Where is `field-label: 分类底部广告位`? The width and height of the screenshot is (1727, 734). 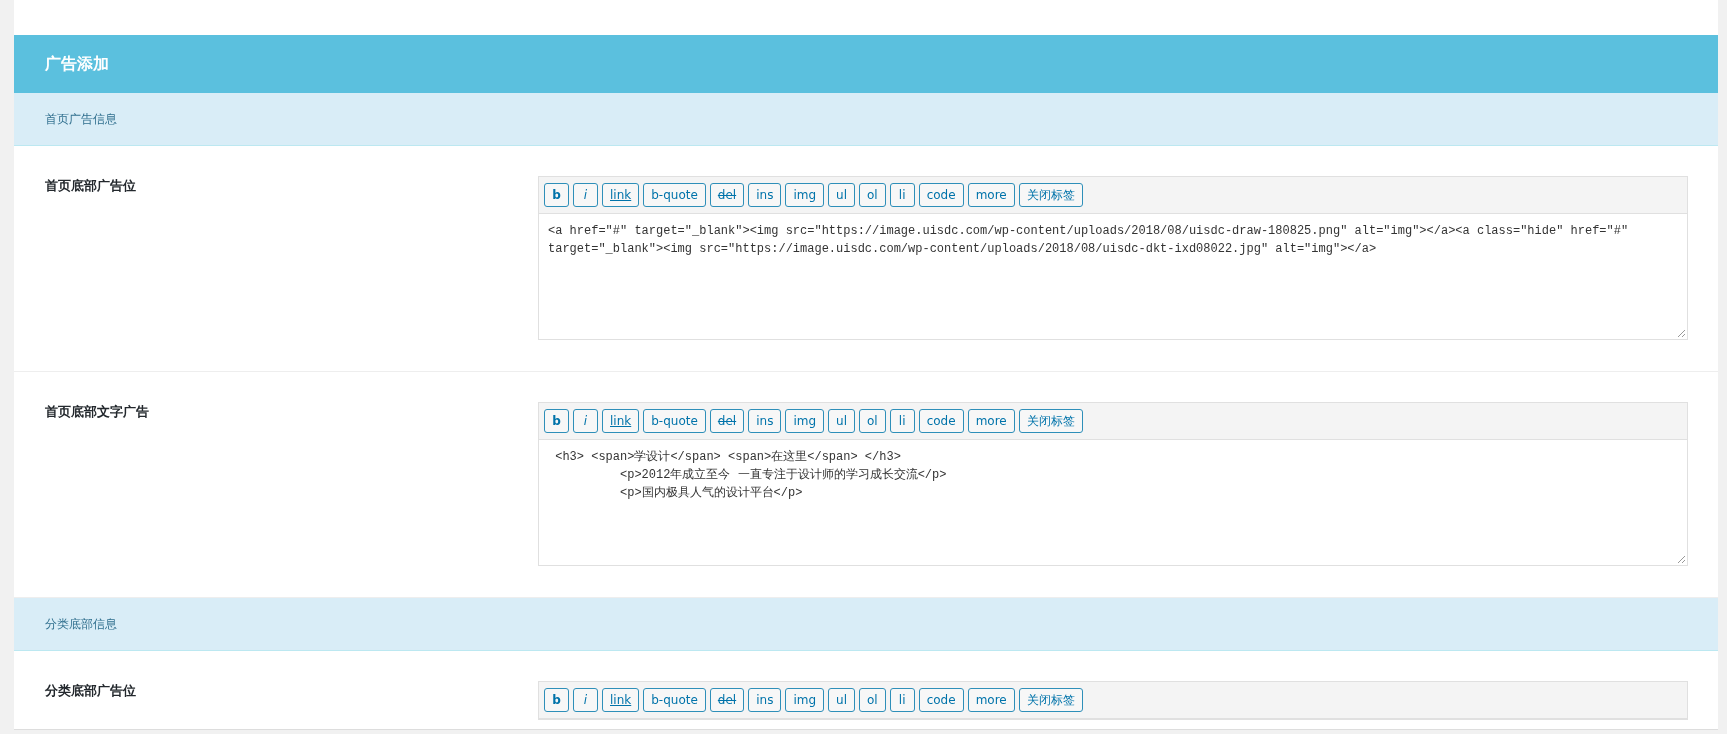
field-label: 分类底部广告位 is located at coordinates (90, 691).